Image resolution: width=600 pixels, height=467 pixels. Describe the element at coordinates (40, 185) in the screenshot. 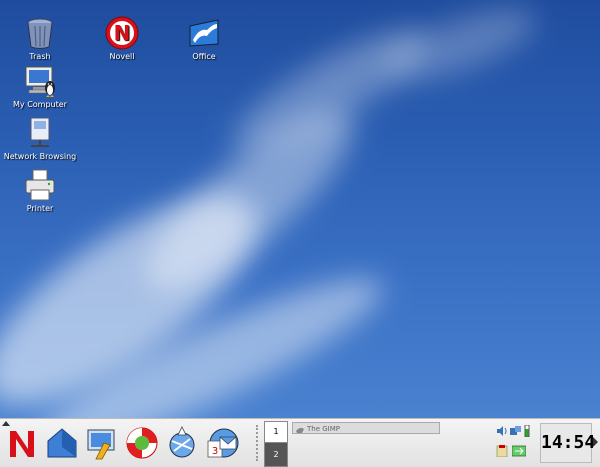

I see `printer-icon` at that location.